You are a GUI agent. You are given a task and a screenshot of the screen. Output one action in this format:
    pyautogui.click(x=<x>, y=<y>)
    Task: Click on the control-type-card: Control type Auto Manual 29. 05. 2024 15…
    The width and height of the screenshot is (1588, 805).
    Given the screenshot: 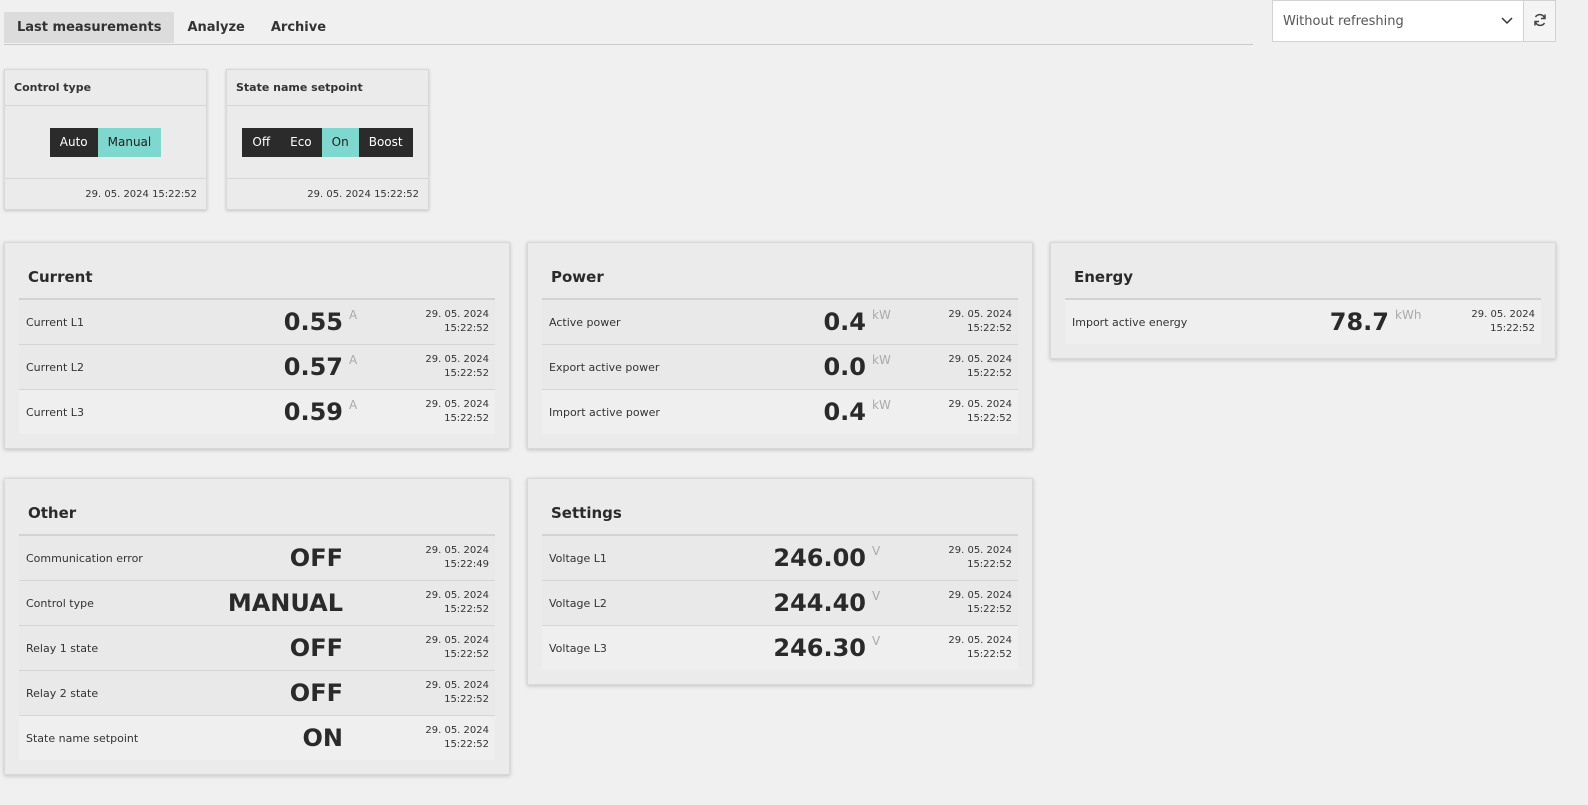 What is the action you would take?
    pyautogui.click(x=105, y=139)
    